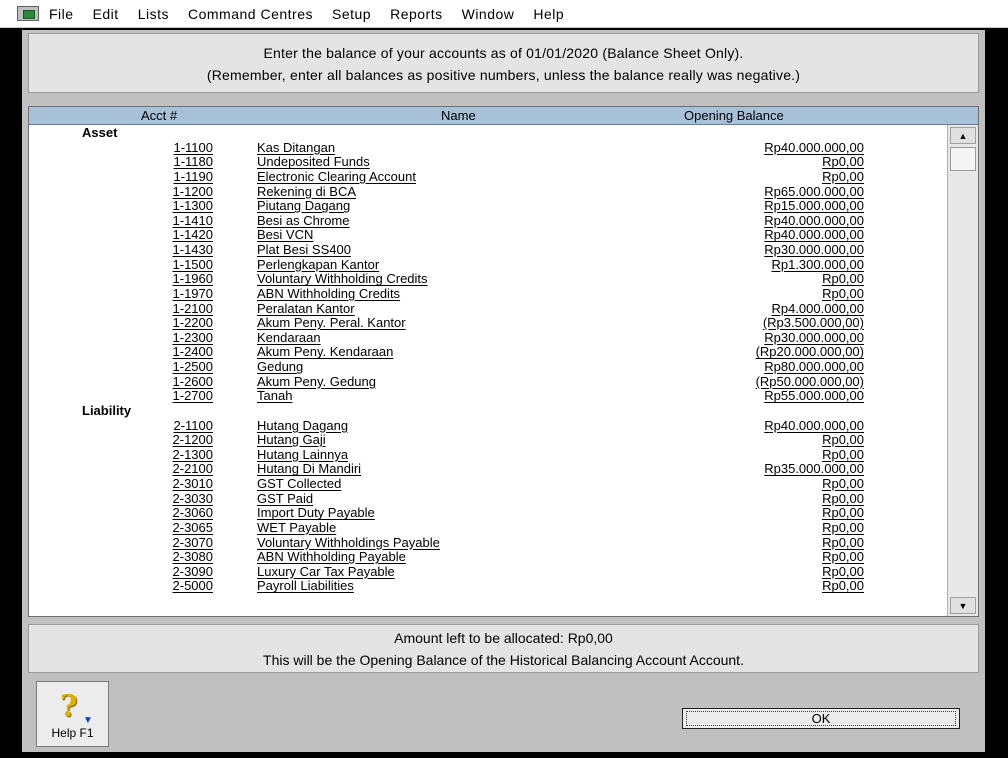 The width and height of the screenshot is (1008, 758). What do you see at coordinates (106, 14) in the screenshot?
I see `menu-edit: Edit` at bounding box center [106, 14].